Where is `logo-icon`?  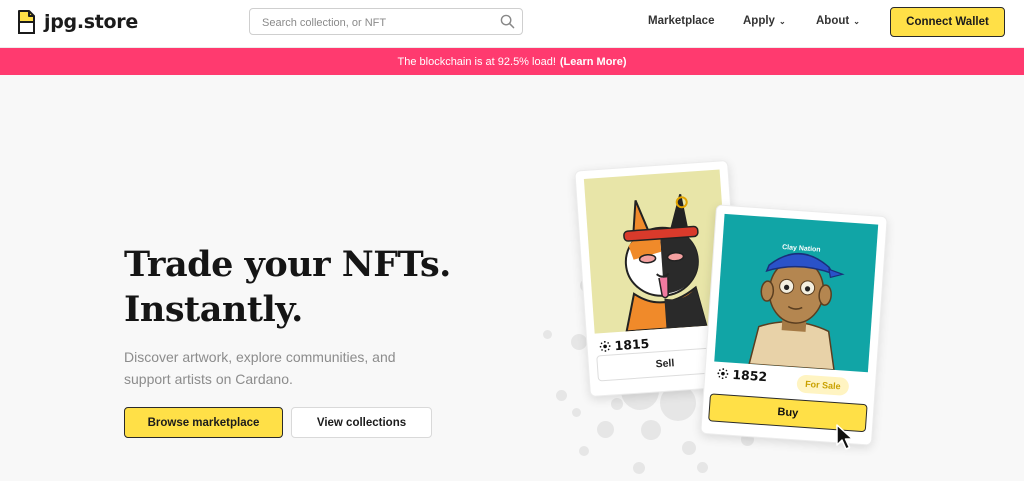 logo-icon is located at coordinates (26, 22).